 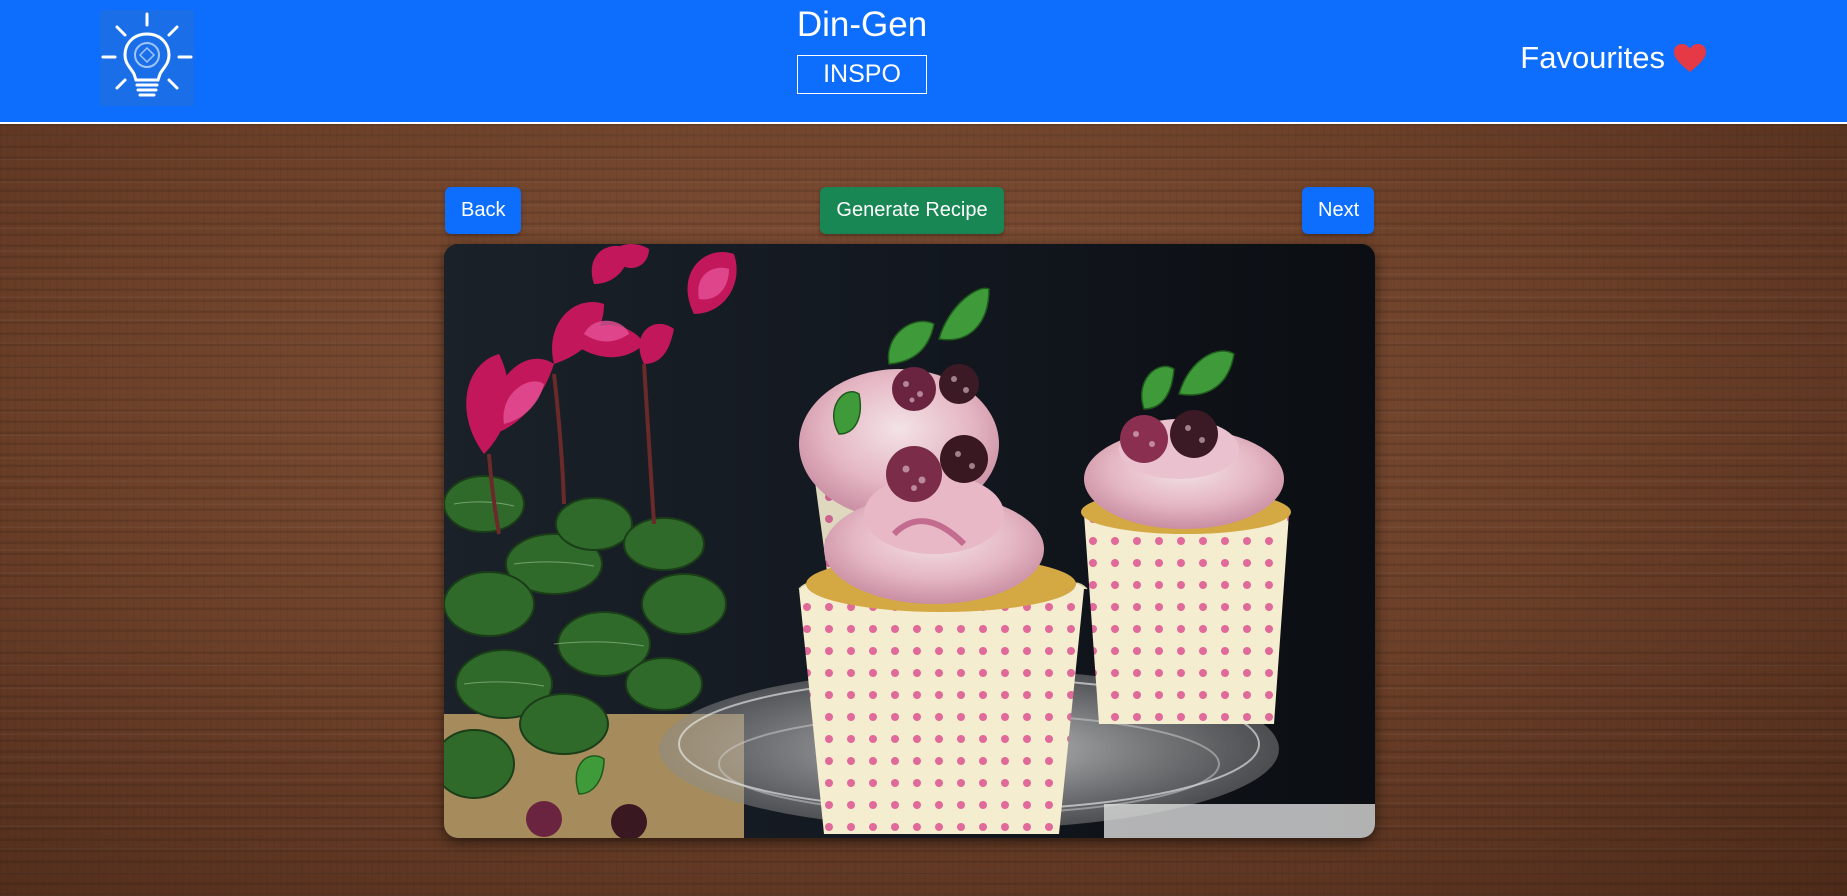 I want to click on next-button: Next, so click(x=1338, y=210).